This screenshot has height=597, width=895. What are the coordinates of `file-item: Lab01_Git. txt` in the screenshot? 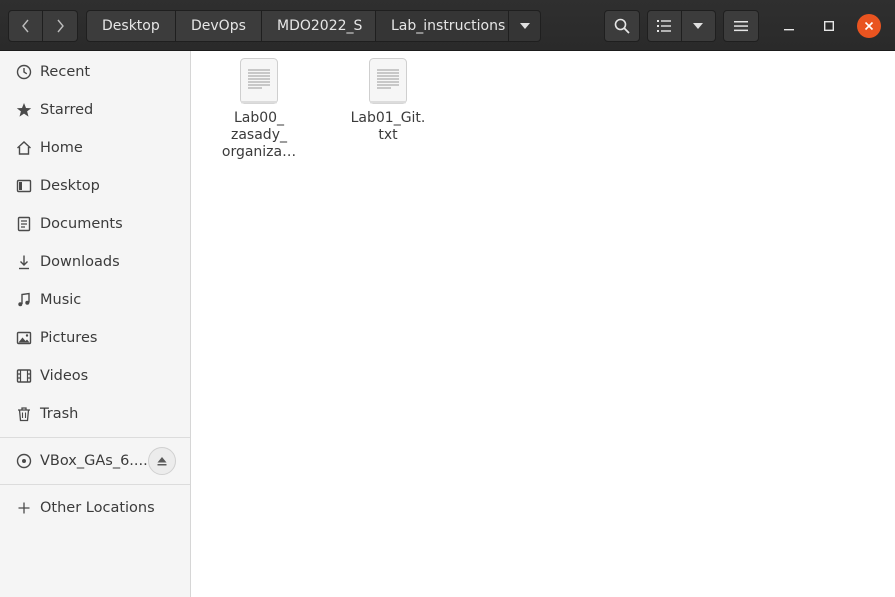 It's located at (388, 101).